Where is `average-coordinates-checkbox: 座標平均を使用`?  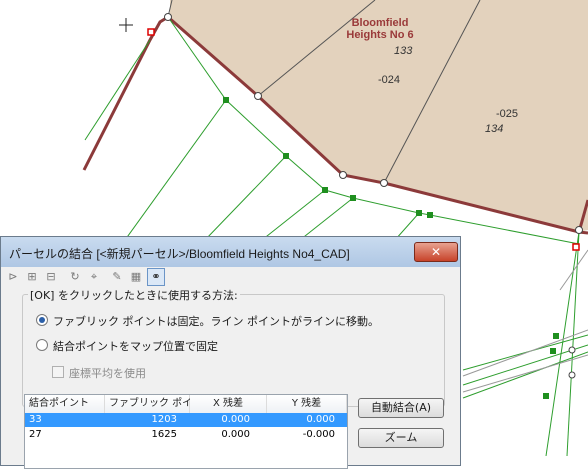 average-coordinates-checkbox: 座標平均を使用 is located at coordinates (99, 373).